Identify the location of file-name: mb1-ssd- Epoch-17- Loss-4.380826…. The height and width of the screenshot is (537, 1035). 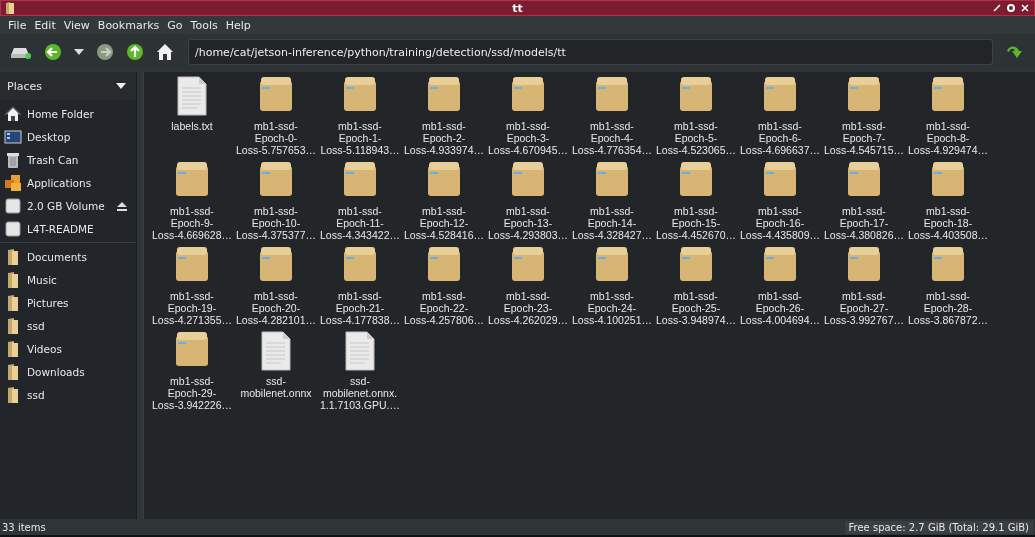
(864, 223).